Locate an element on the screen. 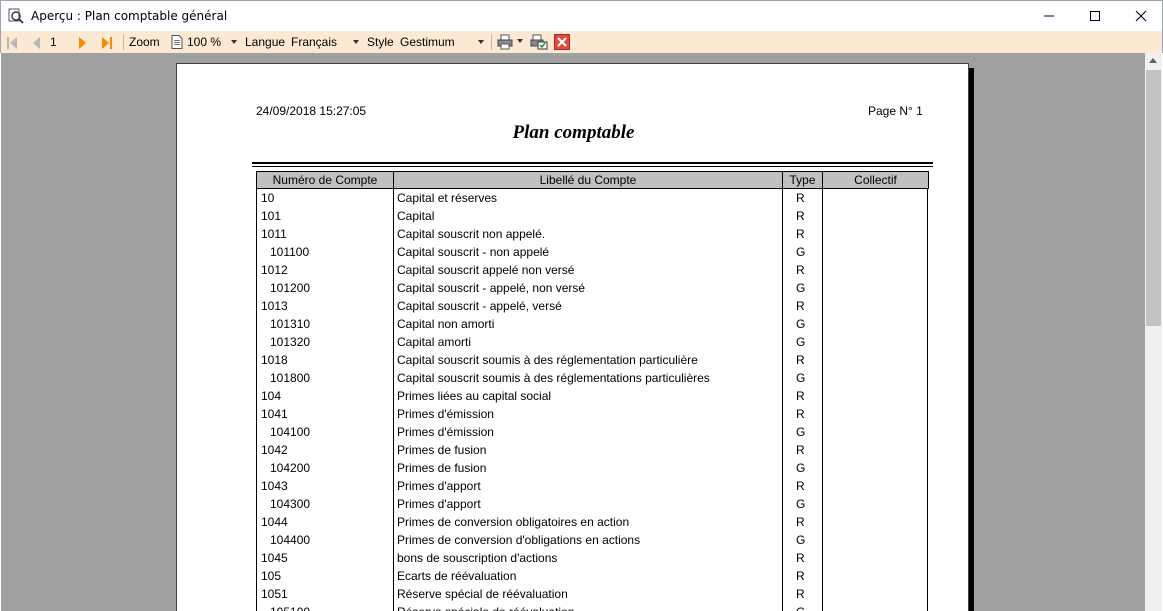 Image resolution: width=1163 pixels, height=611 pixels. maximize-icon is located at coordinates (1095, 16).